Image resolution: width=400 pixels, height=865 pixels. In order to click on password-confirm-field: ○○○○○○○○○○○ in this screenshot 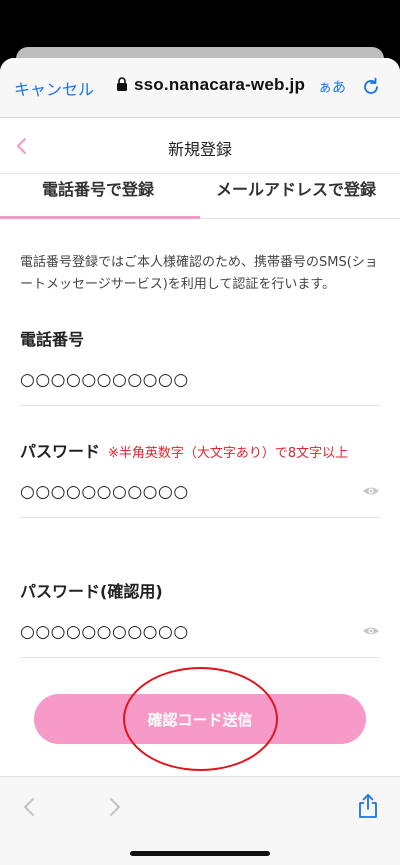, I will do `click(200, 640)`.